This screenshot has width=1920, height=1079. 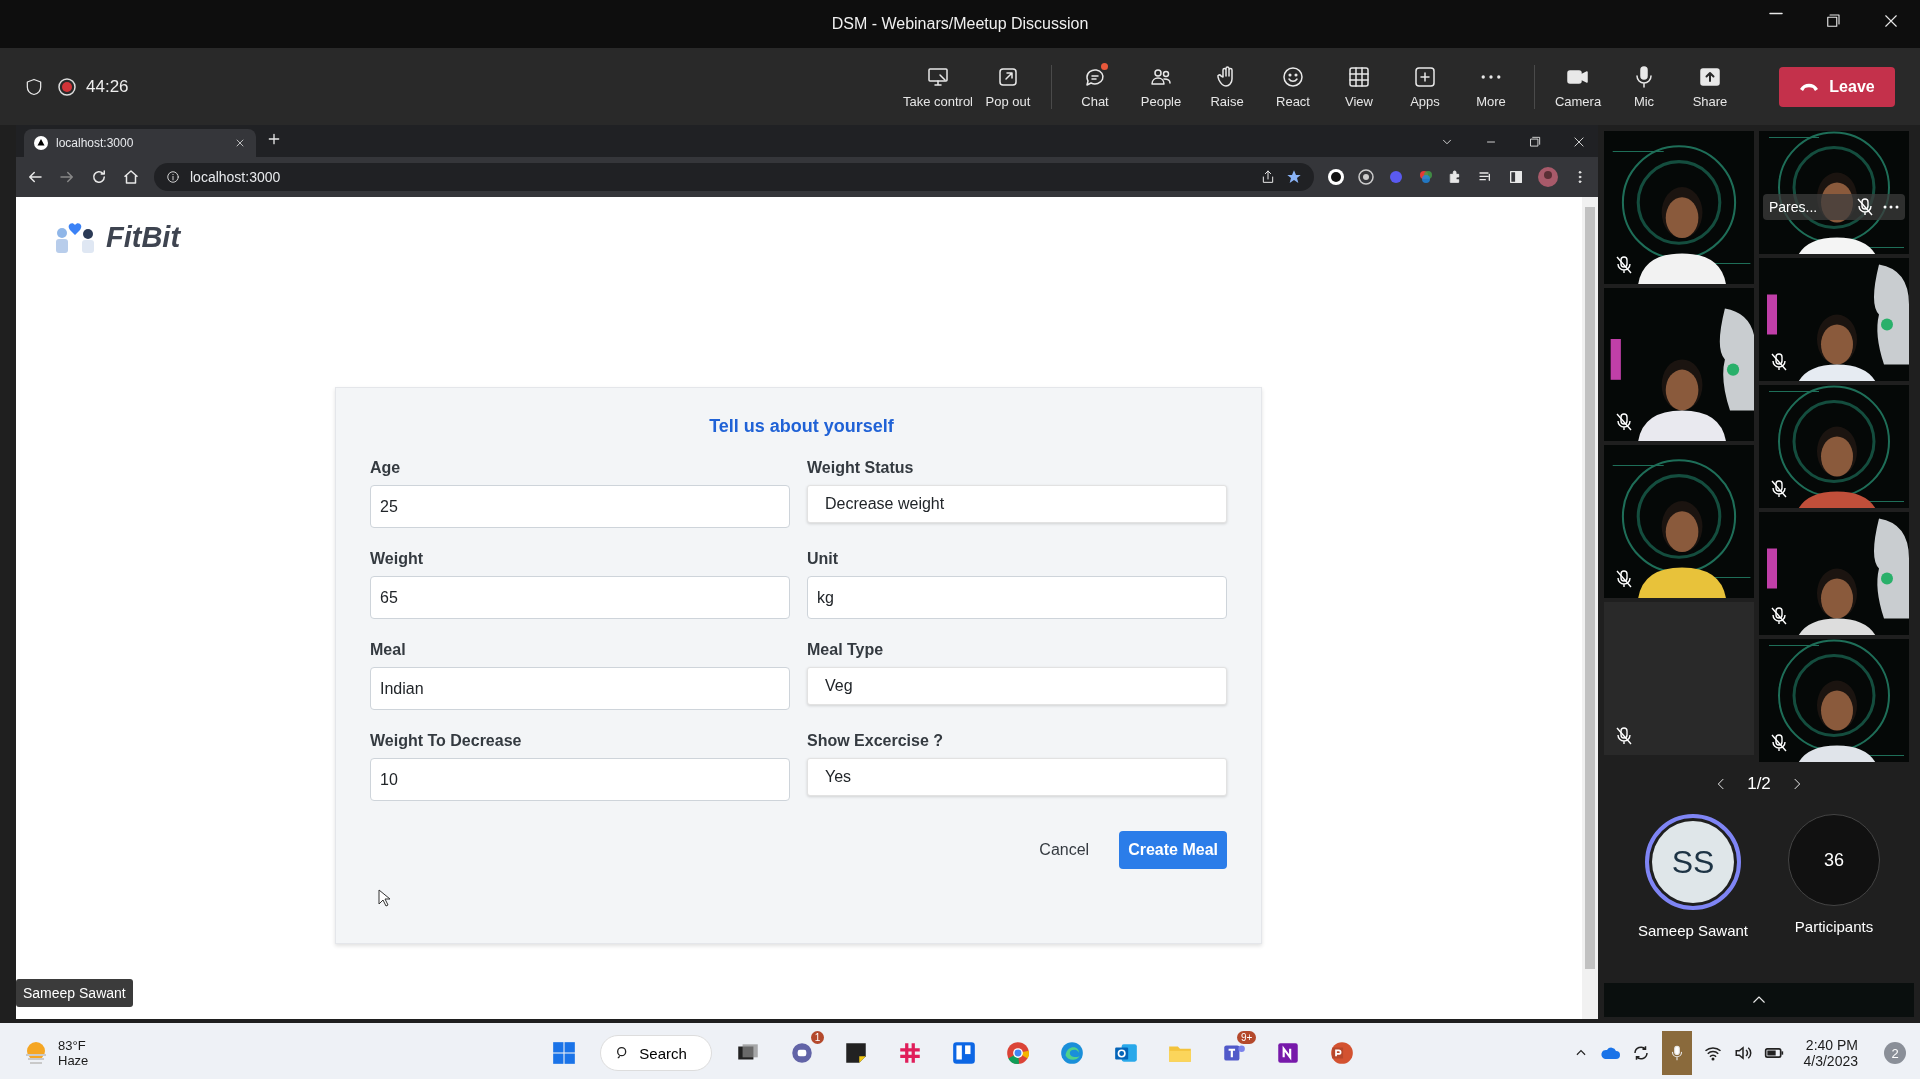 What do you see at coordinates (1008, 86) in the screenshot?
I see `toolbar-button: Pop out` at bounding box center [1008, 86].